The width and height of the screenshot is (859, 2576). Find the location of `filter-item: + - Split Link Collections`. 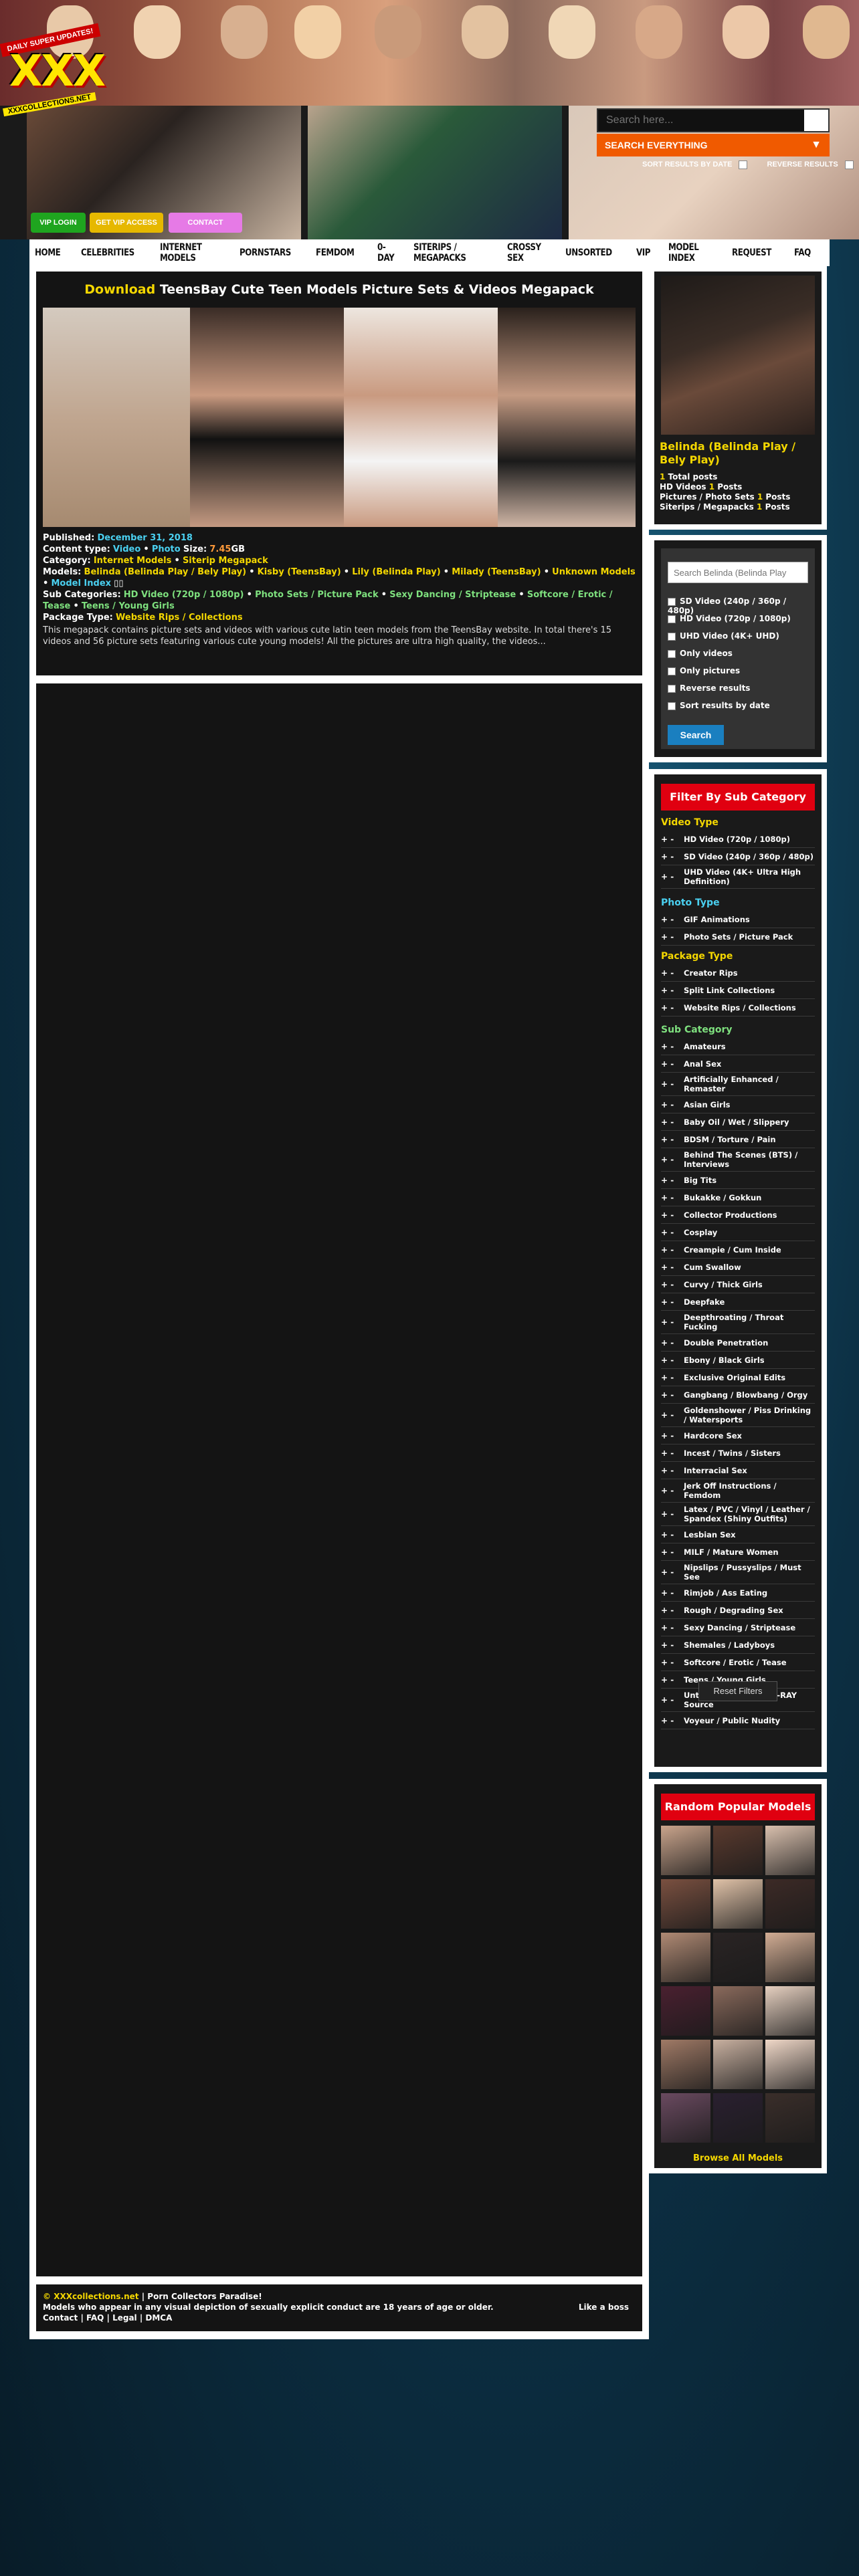

filter-item: + - Split Link Collections is located at coordinates (738, 991).